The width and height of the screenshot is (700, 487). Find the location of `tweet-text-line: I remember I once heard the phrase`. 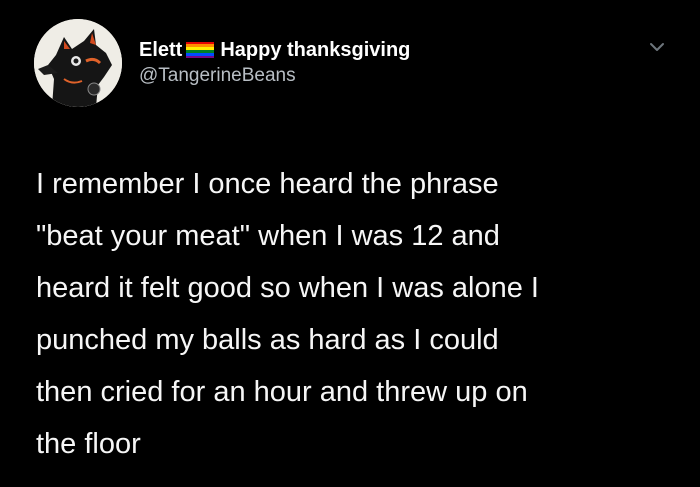

tweet-text-line: I remember I once heard the phrase is located at coordinates (267, 184).